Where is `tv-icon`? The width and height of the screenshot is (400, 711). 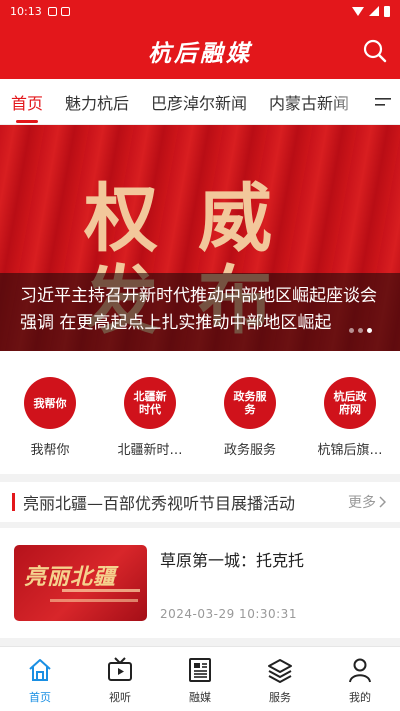 tv-icon is located at coordinates (120, 669).